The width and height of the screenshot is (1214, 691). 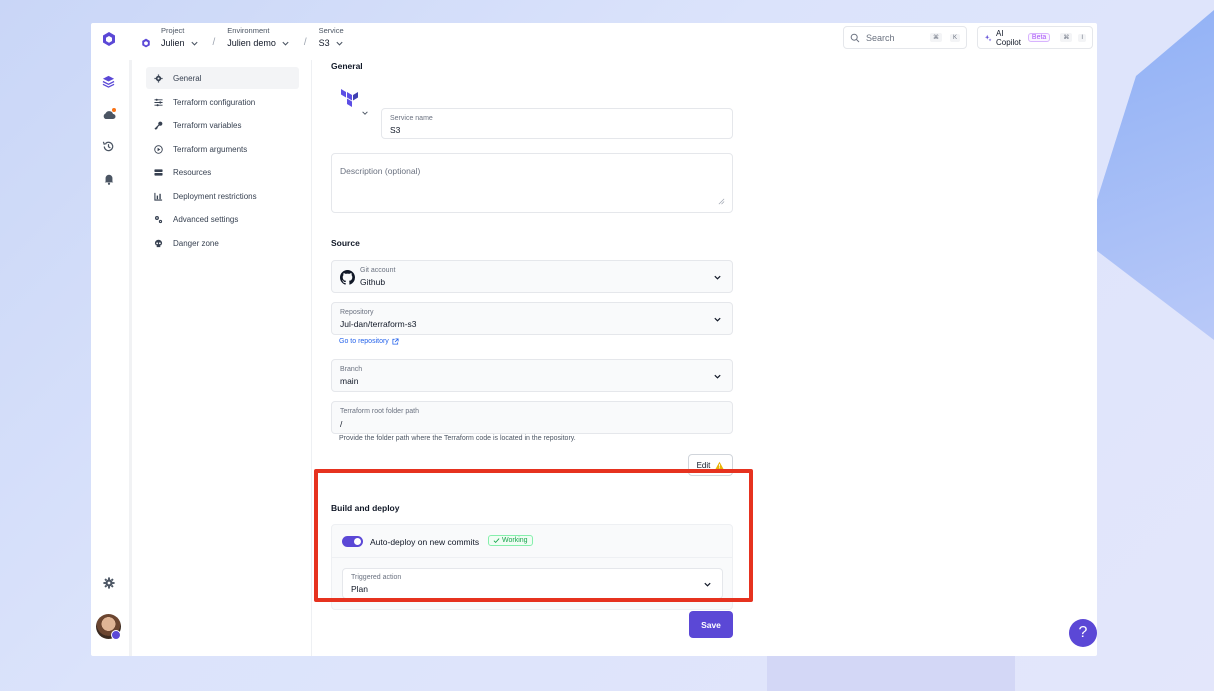 What do you see at coordinates (364, 341) in the screenshot?
I see `go-to-repository-text: Go to repository` at bounding box center [364, 341].